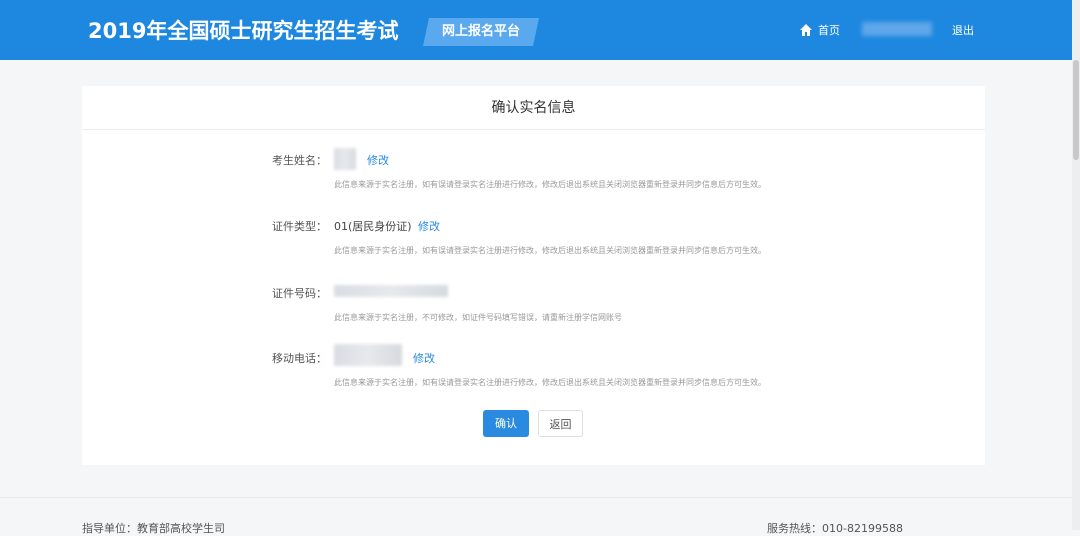 This screenshot has height=536, width=1080. What do you see at coordinates (299, 293) in the screenshot?
I see `row-label: 证件号码：` at bounding box center [299, 293].